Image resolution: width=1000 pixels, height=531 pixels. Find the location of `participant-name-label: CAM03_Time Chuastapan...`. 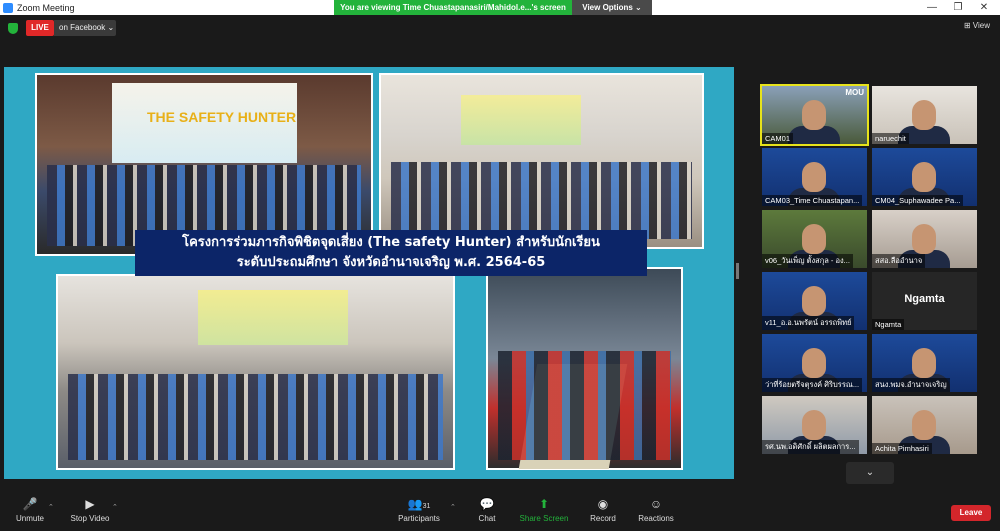

participant-name-label: CAM03_Time Chuastapan... is located at coordinates (812, 200).